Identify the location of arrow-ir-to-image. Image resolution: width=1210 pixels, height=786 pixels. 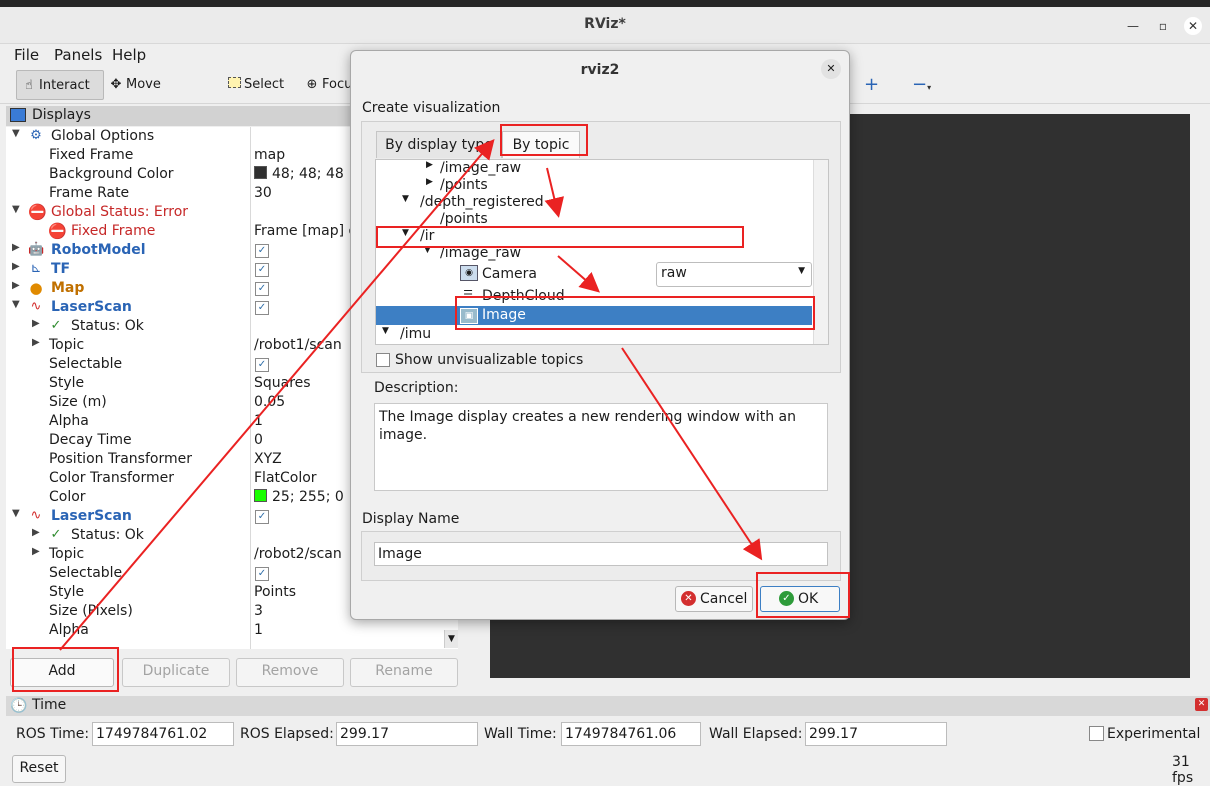
(579, 274).